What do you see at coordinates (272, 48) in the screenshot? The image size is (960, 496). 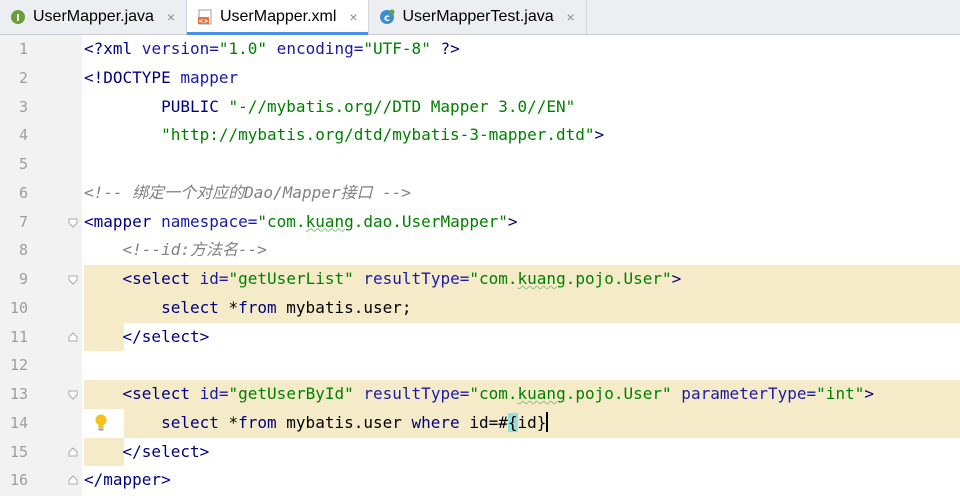 I see `code-text: <?xml version="1.0" encoding="UTF-8" ?>` at bounding box center [272, 48].